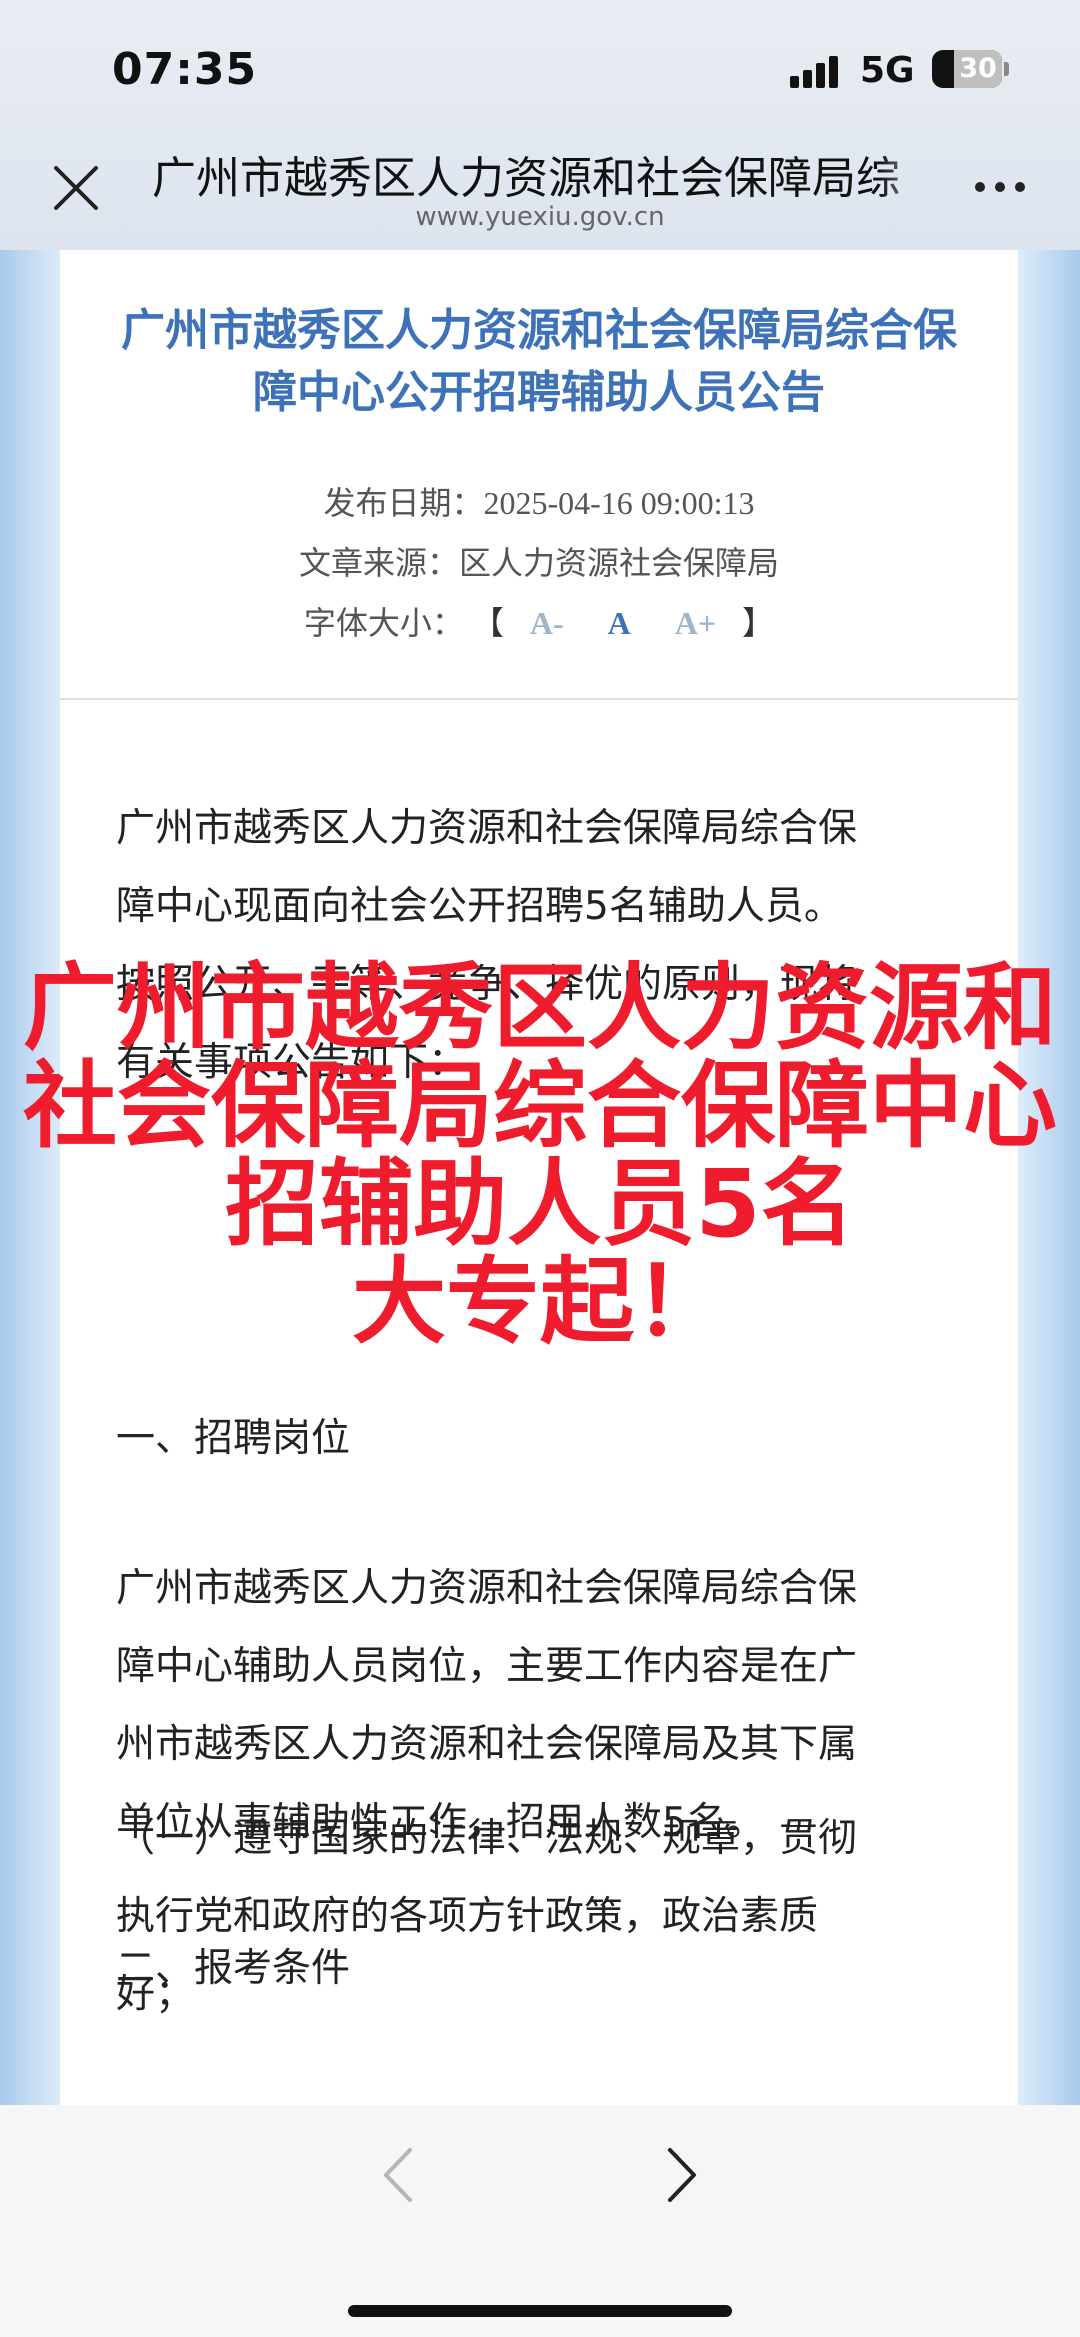 The image size is (1080, 2337). Describe the element at coordinates (487, 984) in the screenshot. I see `paragraph-line: 按照公开、平等、竞争、择优的原则，现将` at that location.